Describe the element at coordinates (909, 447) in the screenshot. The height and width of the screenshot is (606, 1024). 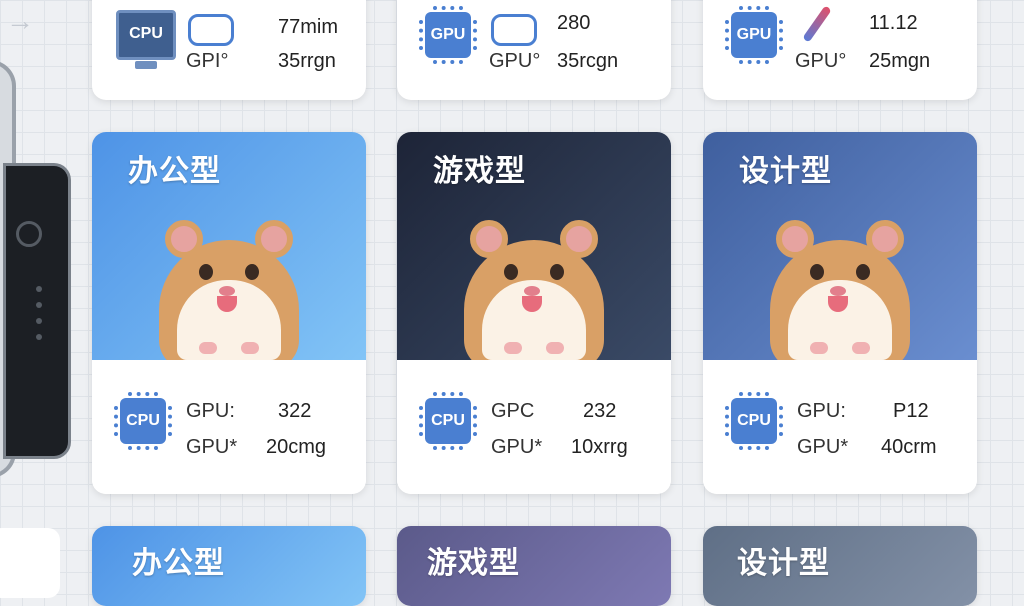
I see `spec-value: 40crm` at that location.